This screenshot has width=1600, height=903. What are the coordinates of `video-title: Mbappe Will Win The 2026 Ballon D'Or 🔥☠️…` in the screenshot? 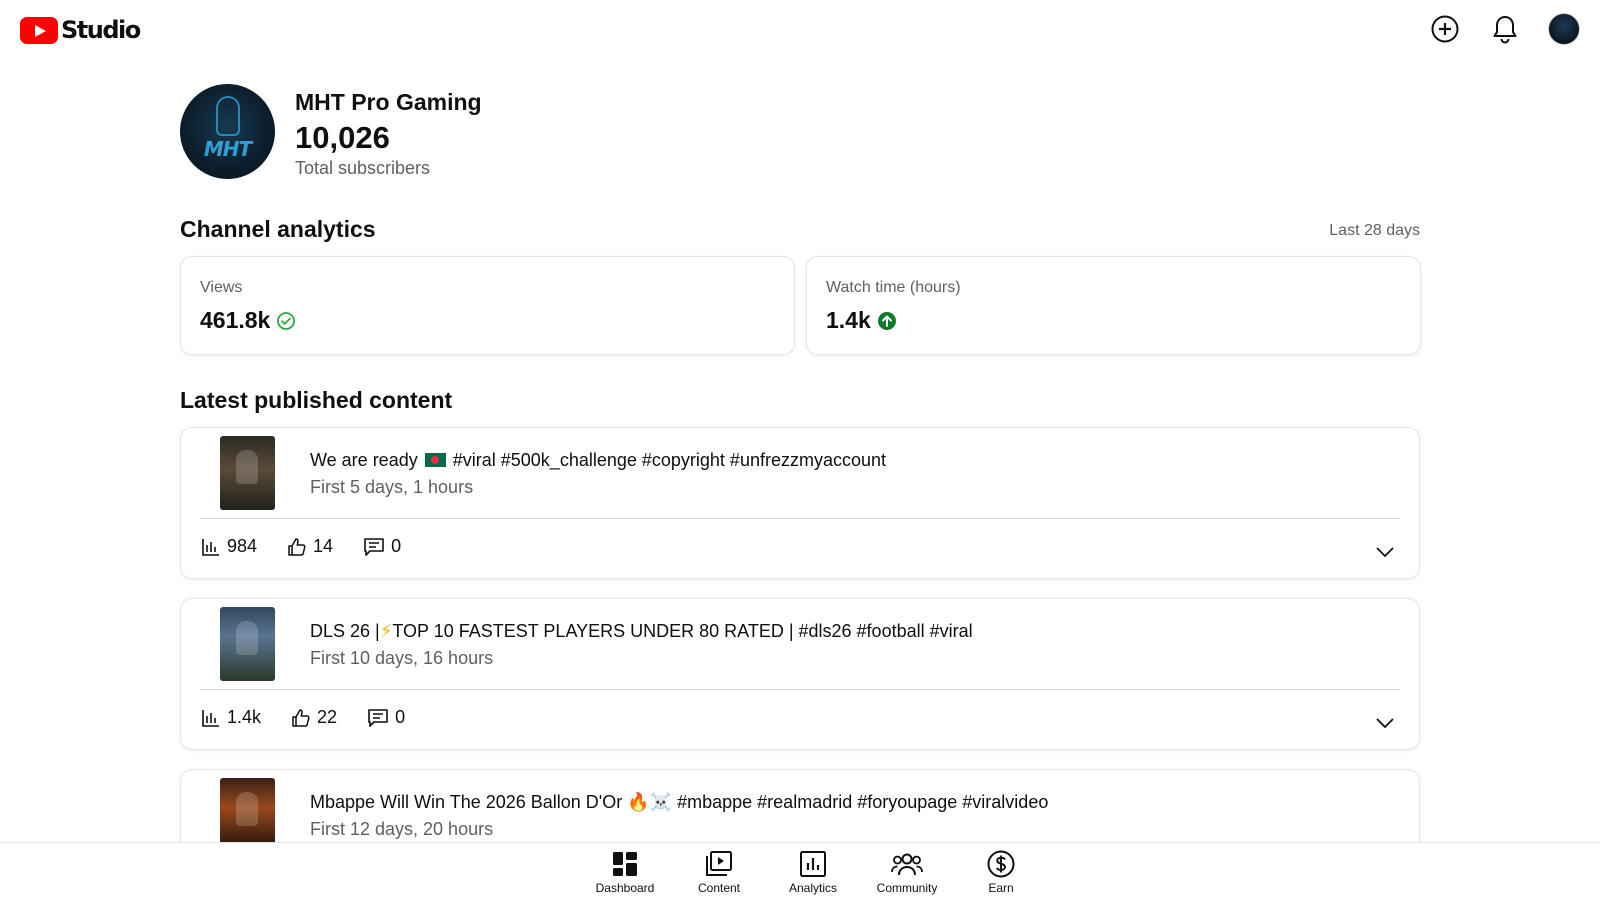 It's located at (679, 802).